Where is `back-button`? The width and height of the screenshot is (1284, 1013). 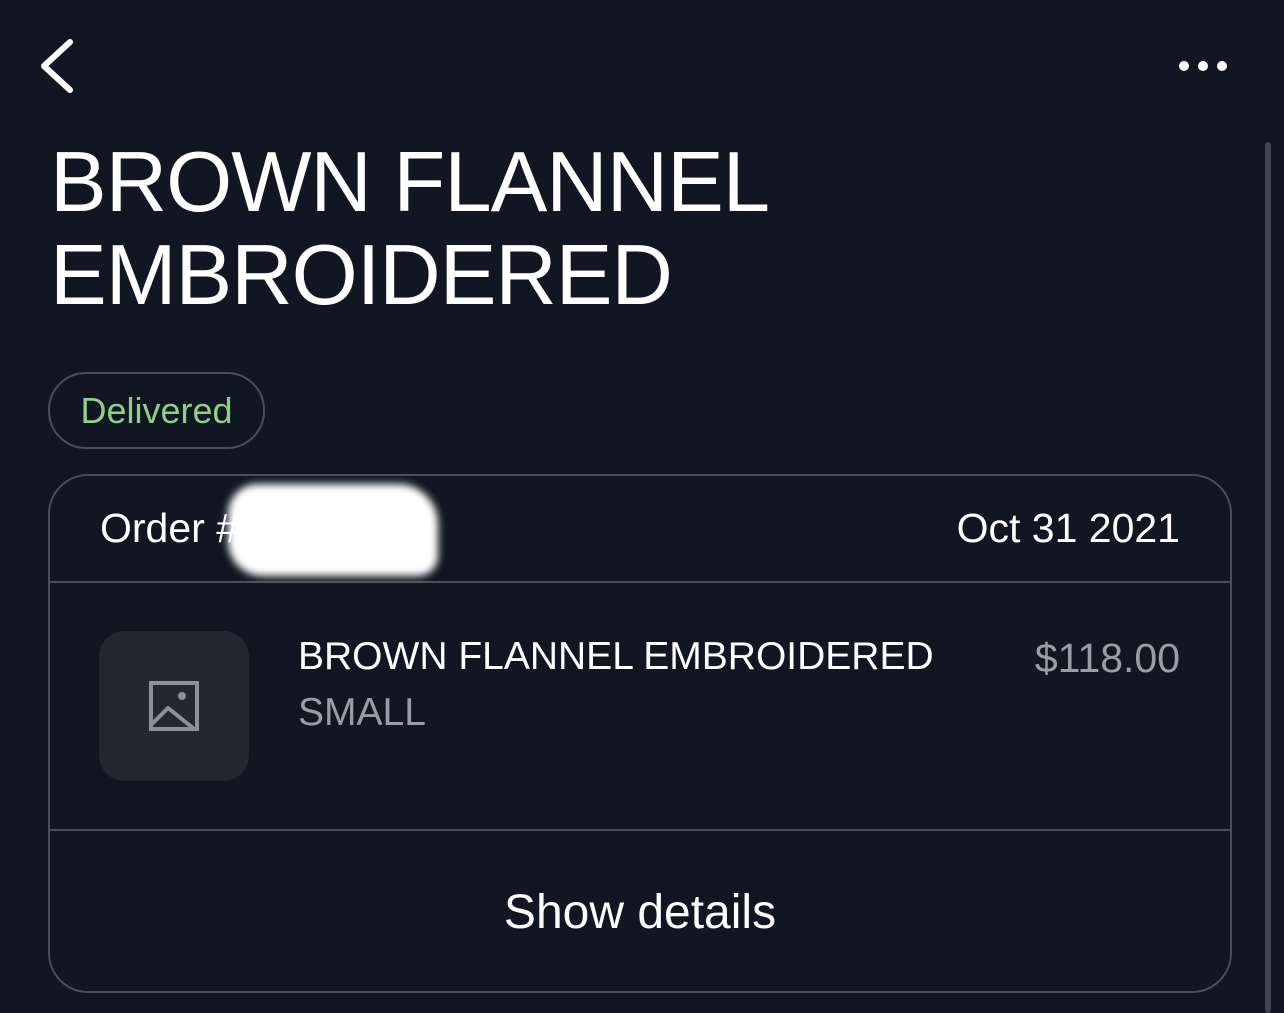 back-button is located at coordinates (58, 66).